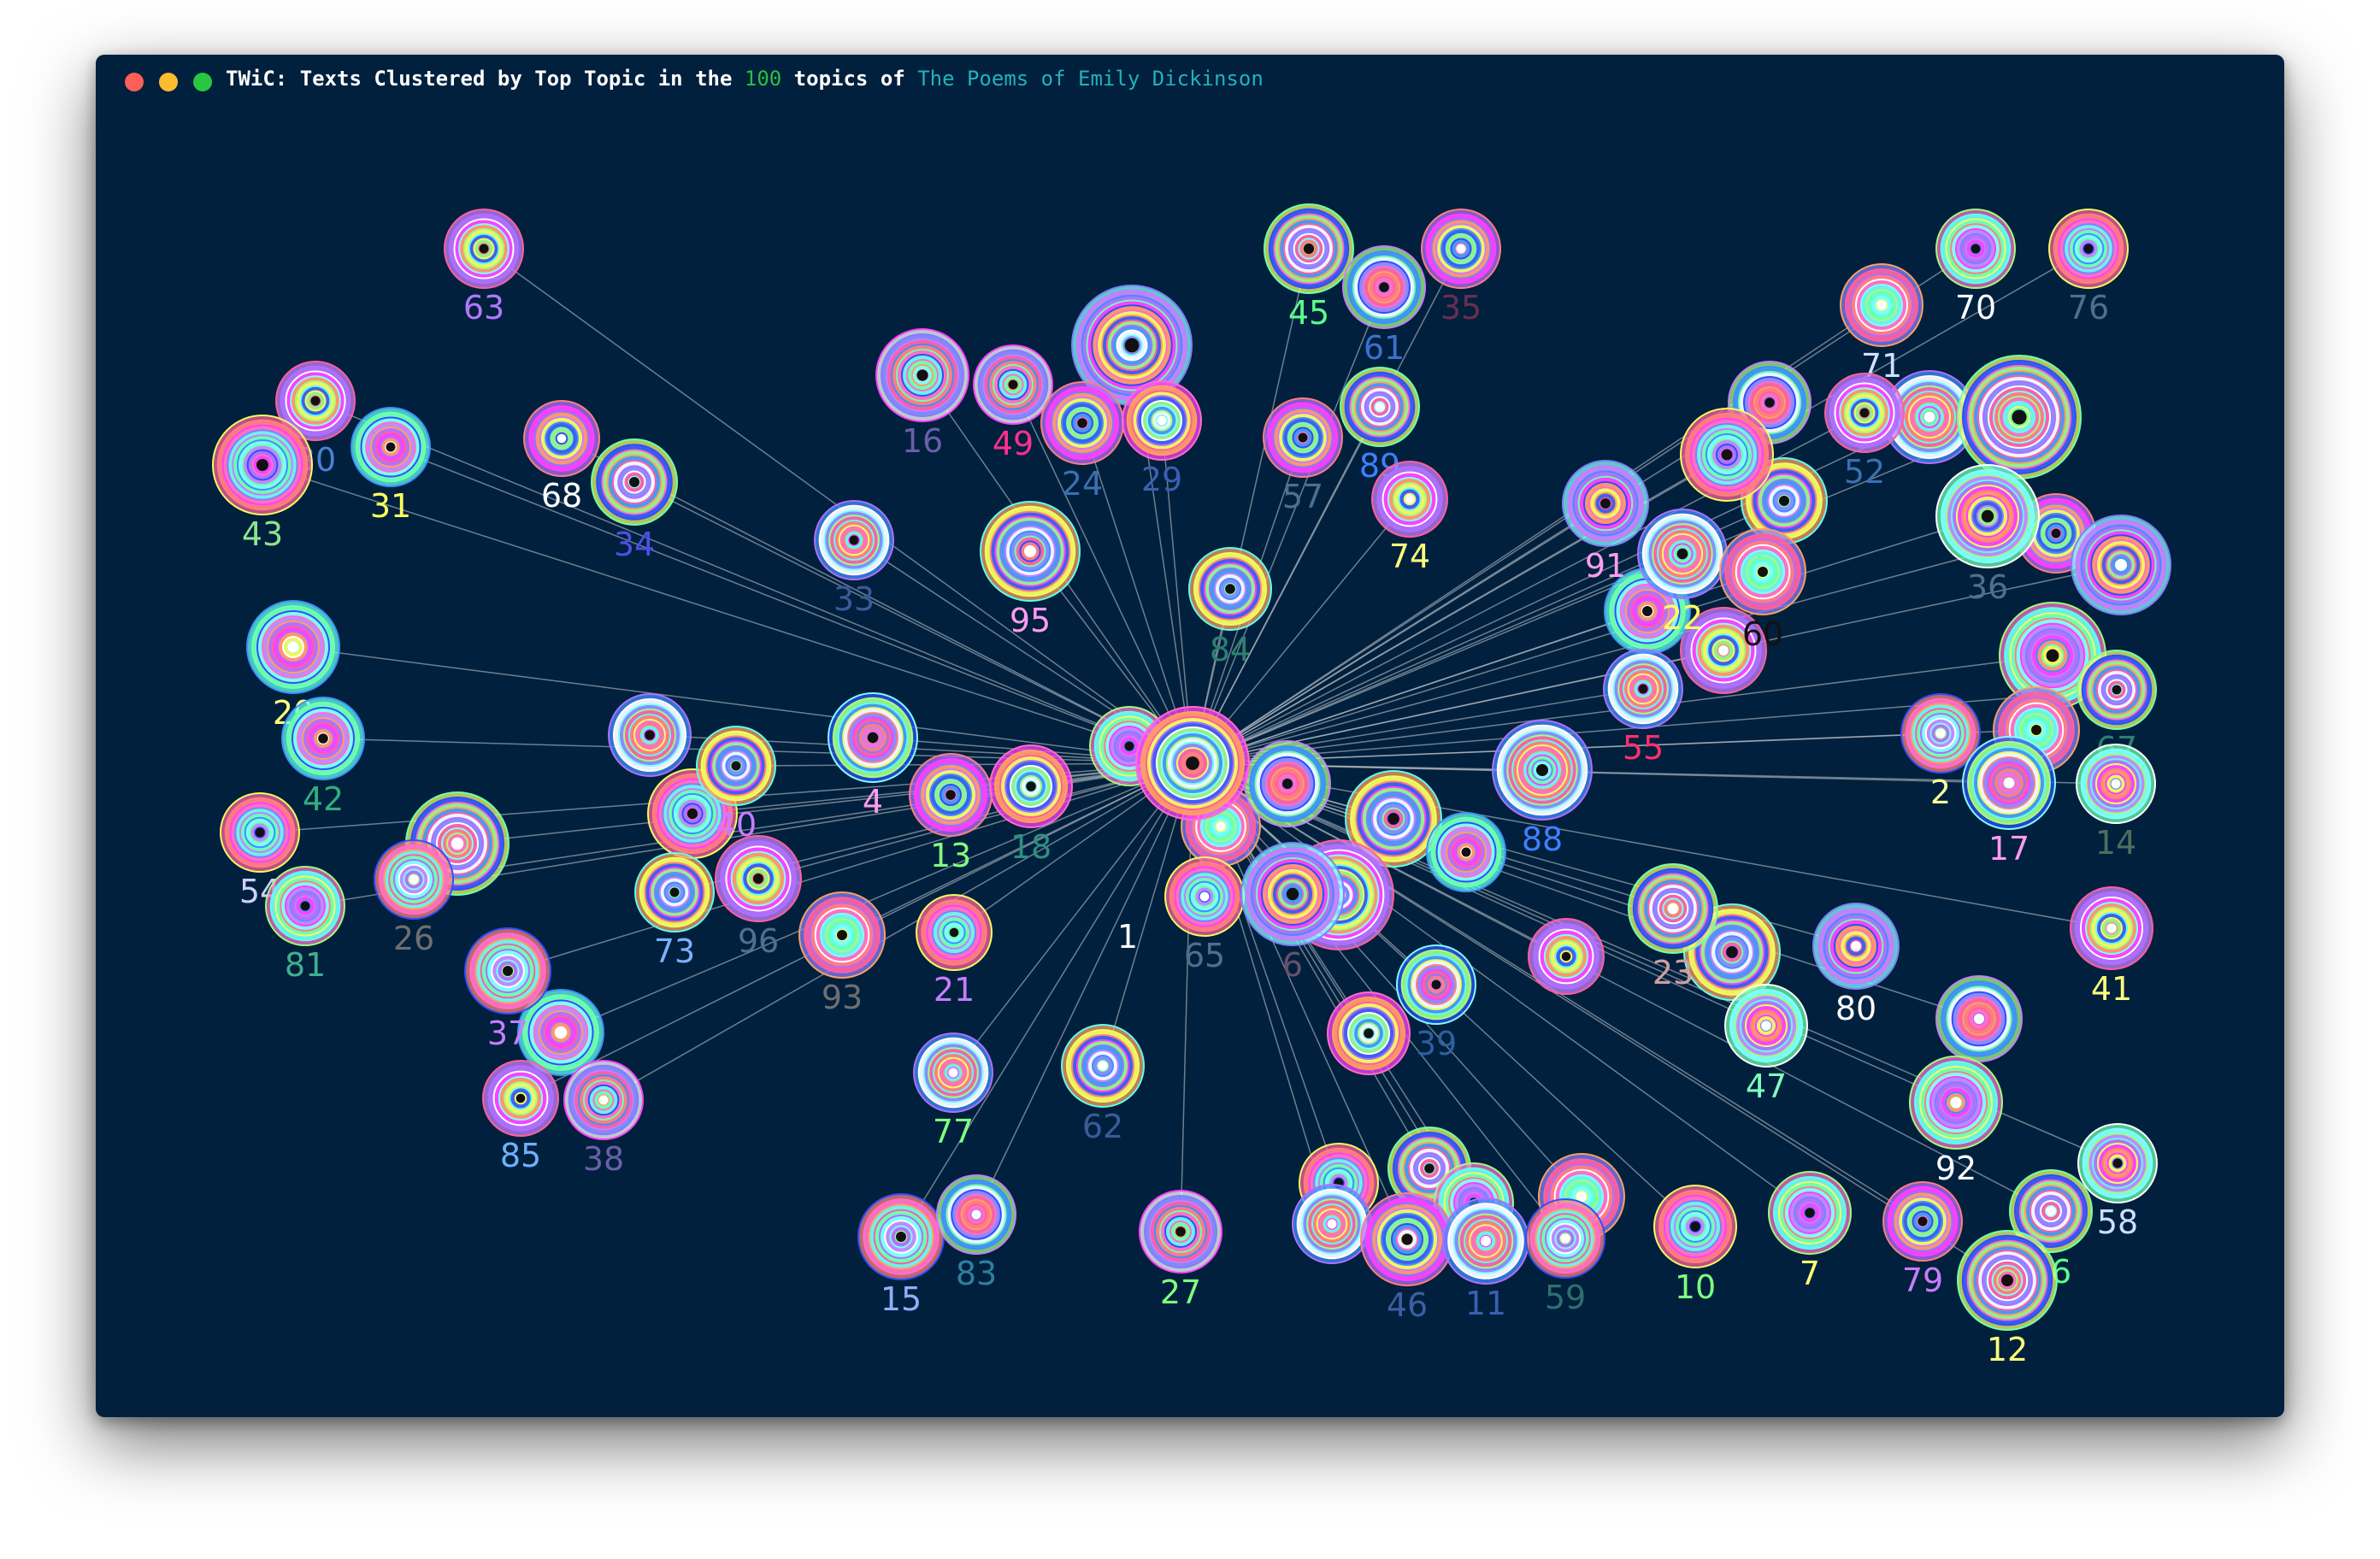 This screenshot has width=2380, height=1559. Describe the element at coordinates (414, 898) in the screenshot. I see `topic-node-26: 26` at that location.